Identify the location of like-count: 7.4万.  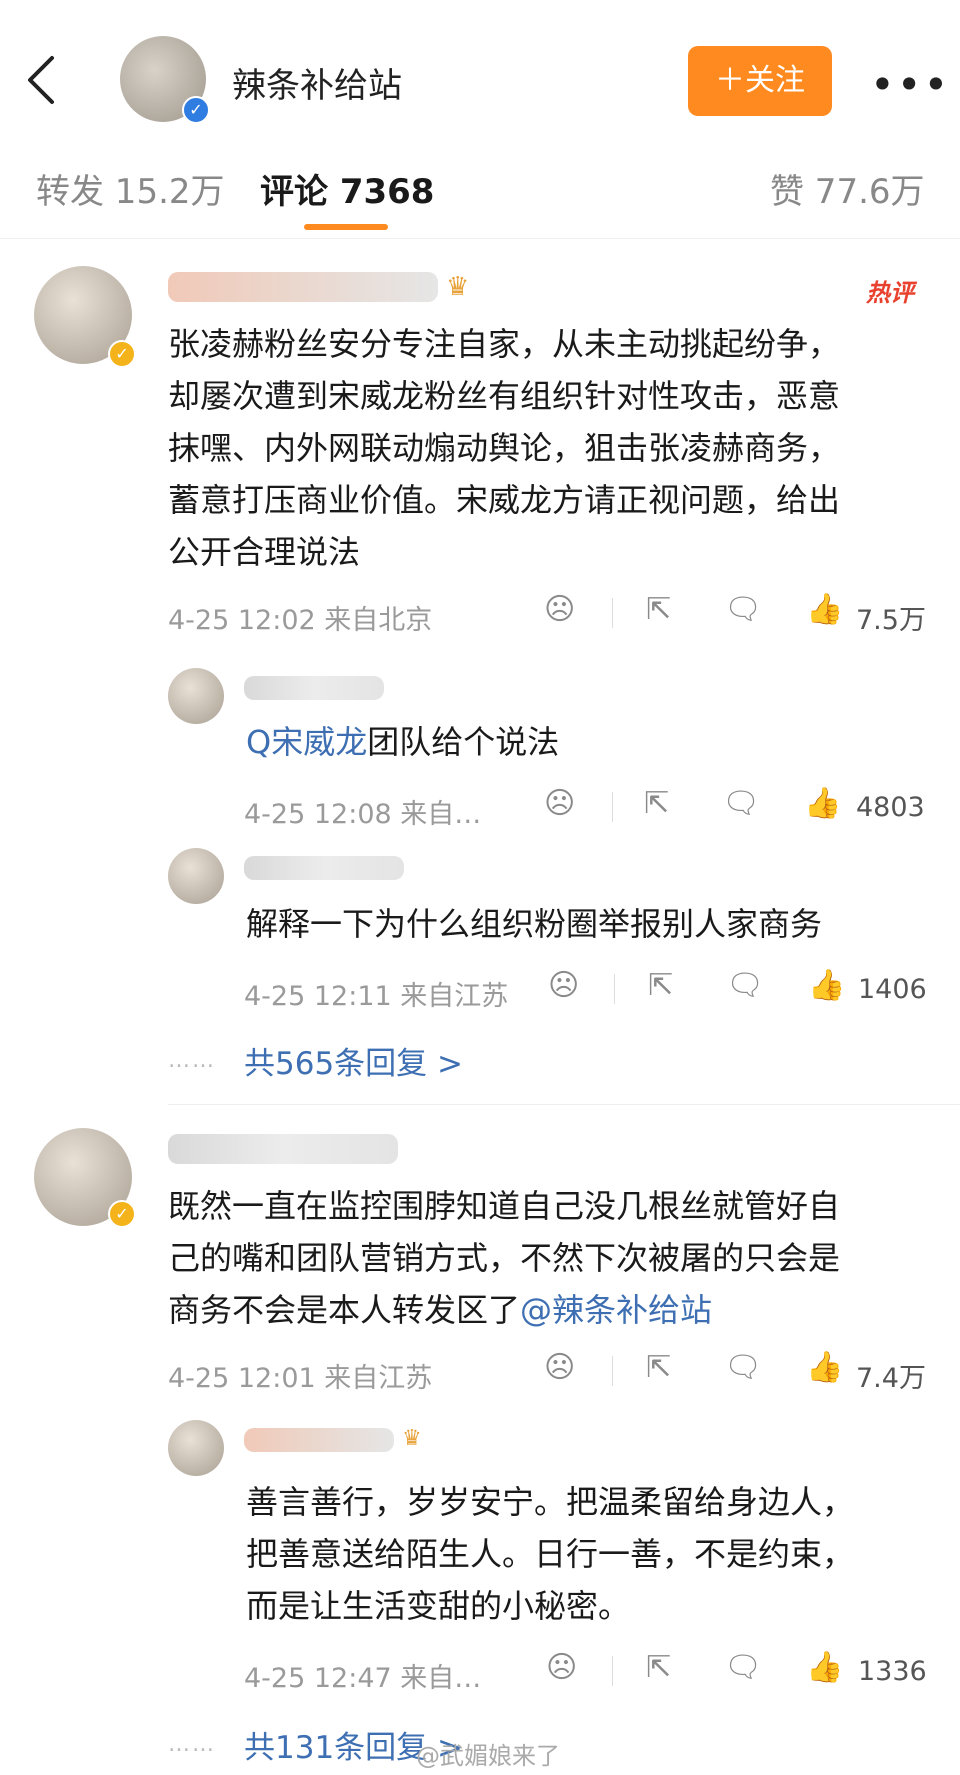
(891, 1378).